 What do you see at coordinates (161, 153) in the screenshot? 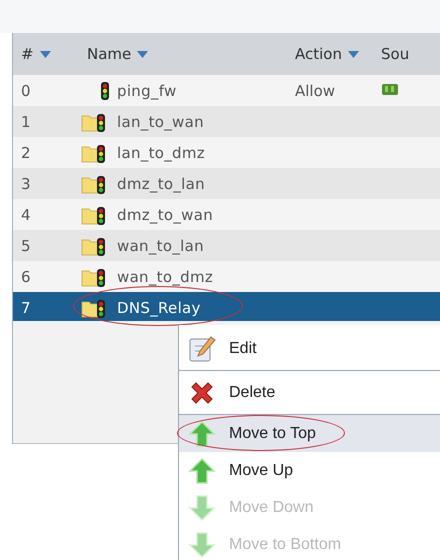
I see `rule-name: lan_to_dmz` at bounding box center [161, 153].